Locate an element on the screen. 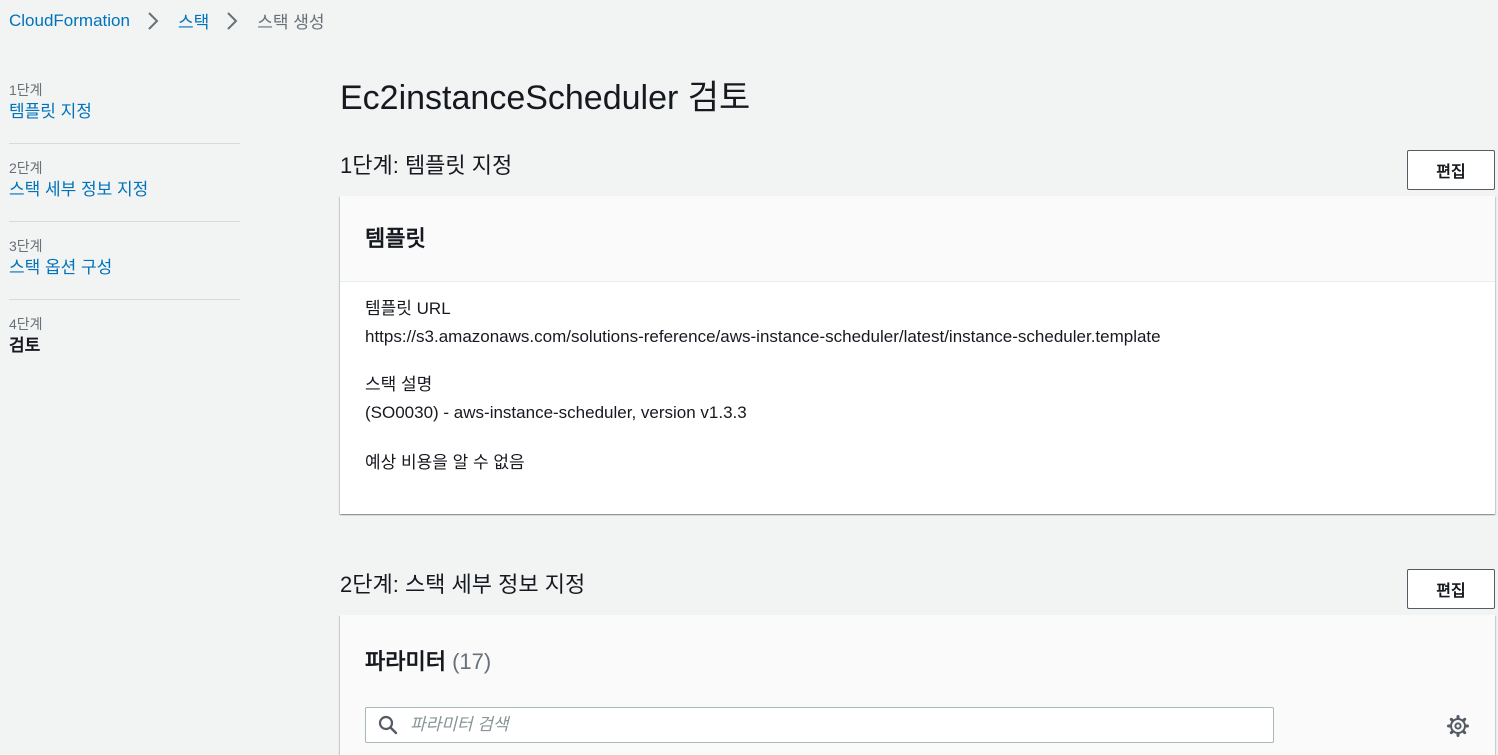 This screenshot has height=755, width=1498. section-title: 2단계: 스택 세부 정보 지정 is located at coordinates (463, 584).